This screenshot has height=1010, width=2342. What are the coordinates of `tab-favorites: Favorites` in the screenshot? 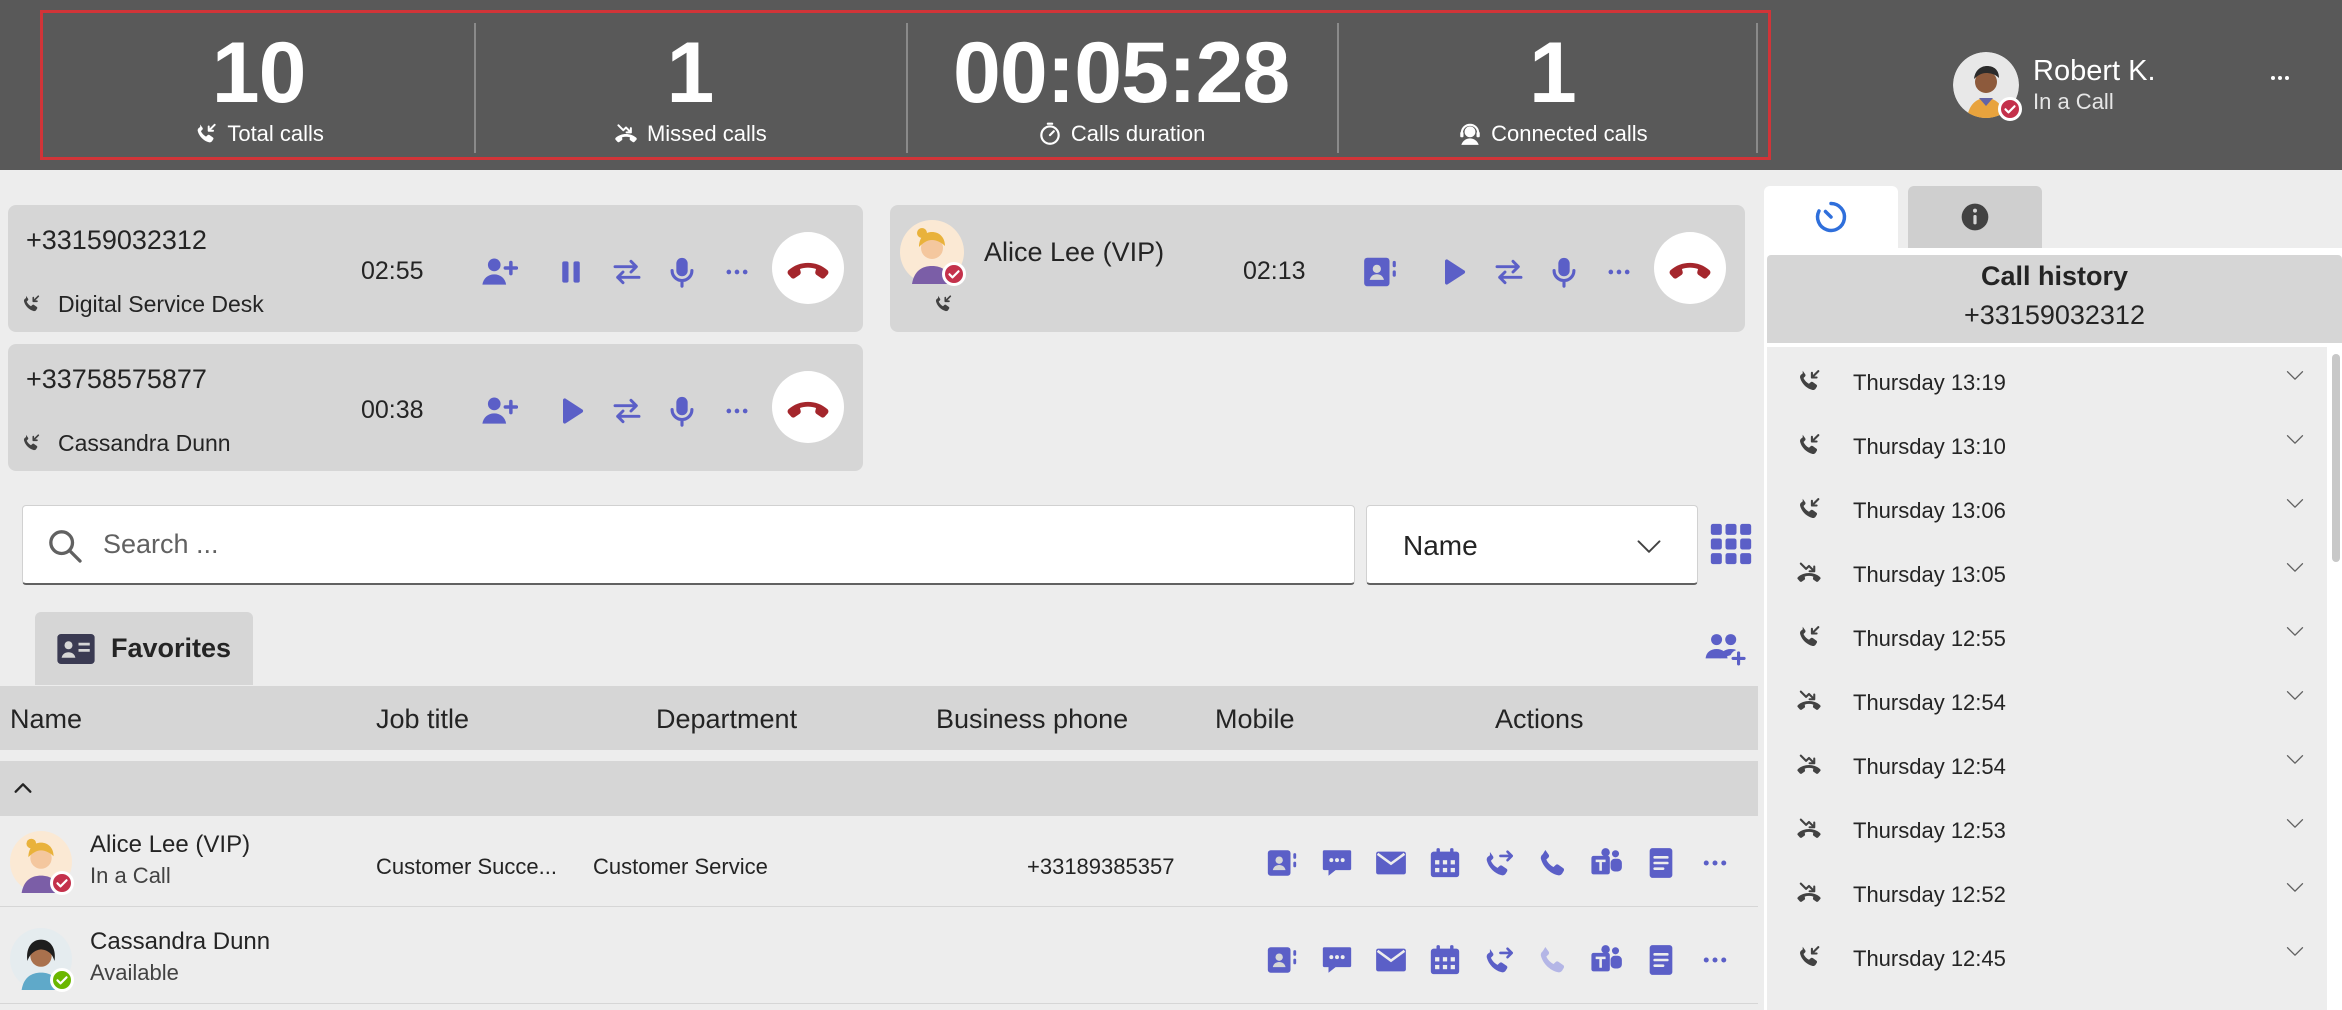 It's located at (144, 648).